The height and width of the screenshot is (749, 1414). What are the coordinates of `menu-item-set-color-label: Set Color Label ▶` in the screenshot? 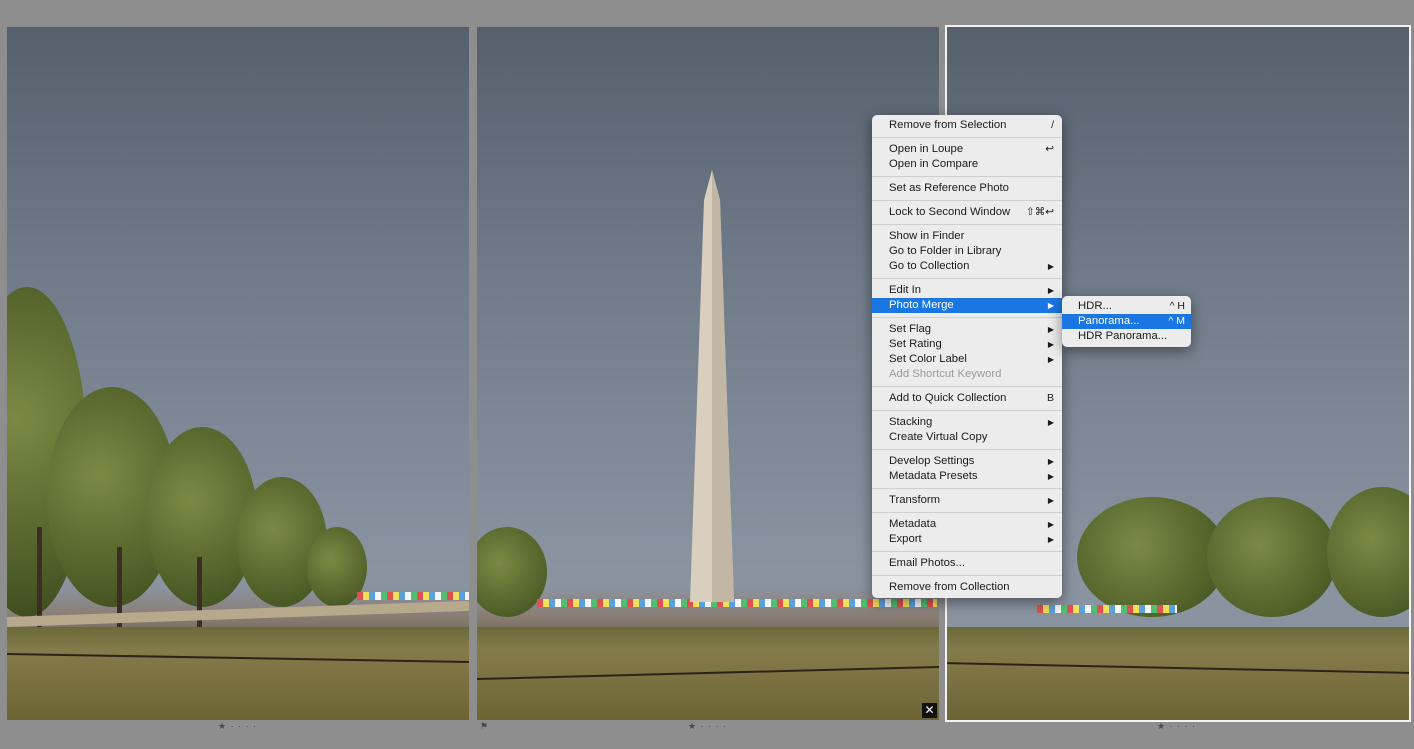 It's located at (967, 359).